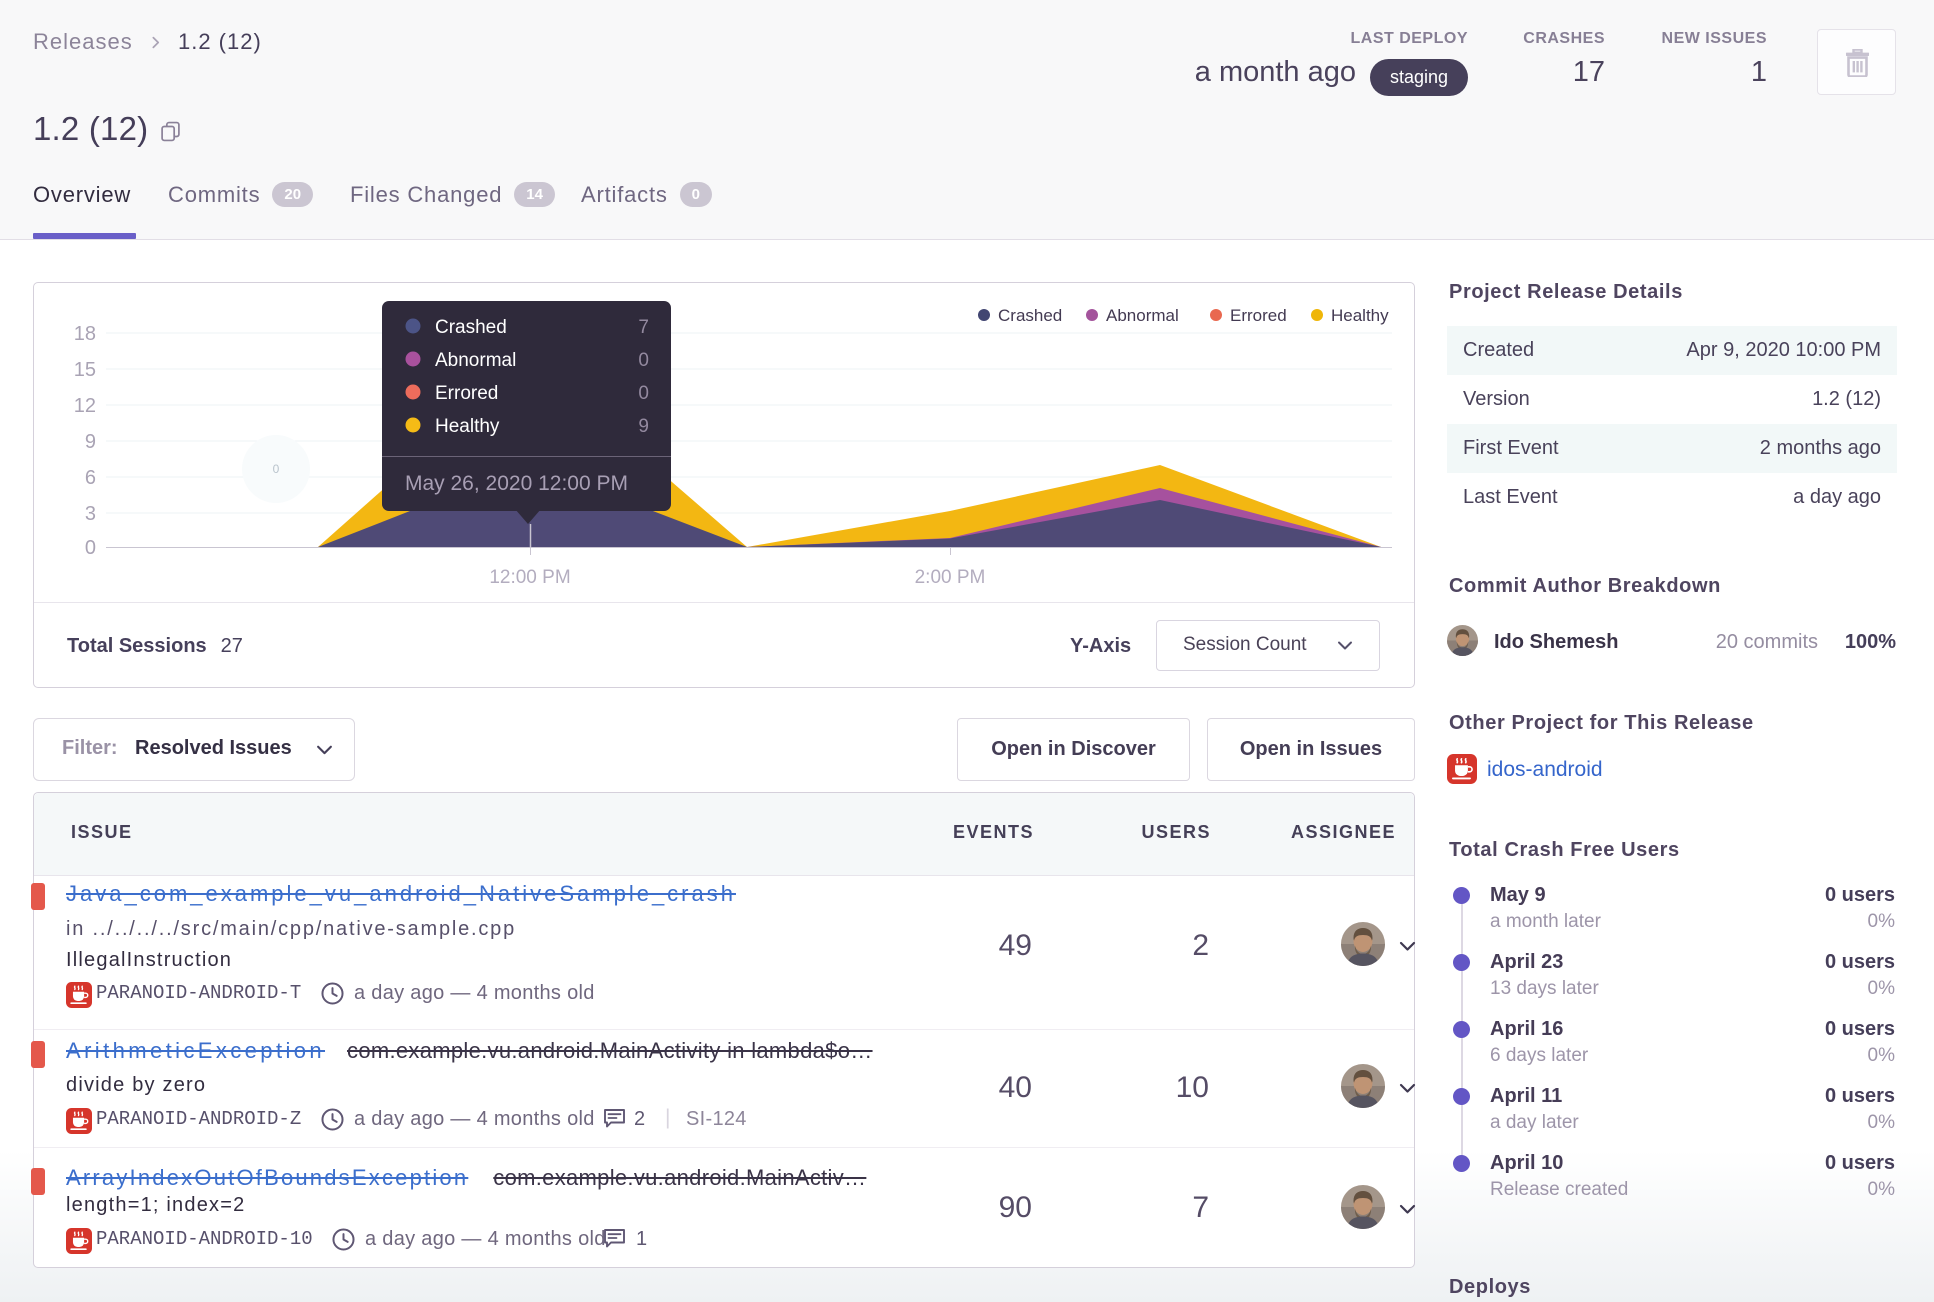 This screenshot has width=1934, height=1302. What do you see at coordinates (85, 406) in the screenshot?
I see `svg-text: 12` at bounding box center [85, 406].